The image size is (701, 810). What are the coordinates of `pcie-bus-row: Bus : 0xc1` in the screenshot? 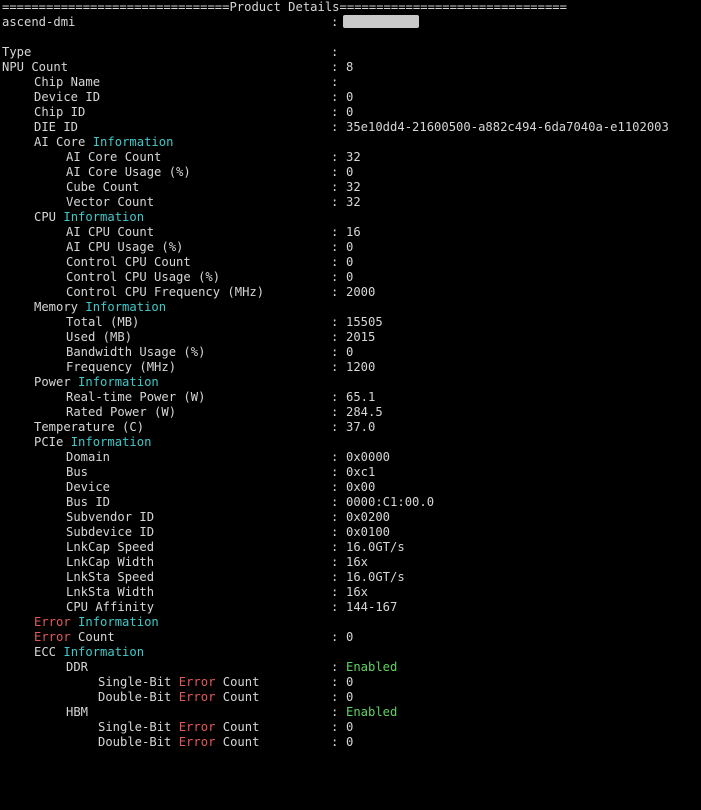 It's located at (350, 472).